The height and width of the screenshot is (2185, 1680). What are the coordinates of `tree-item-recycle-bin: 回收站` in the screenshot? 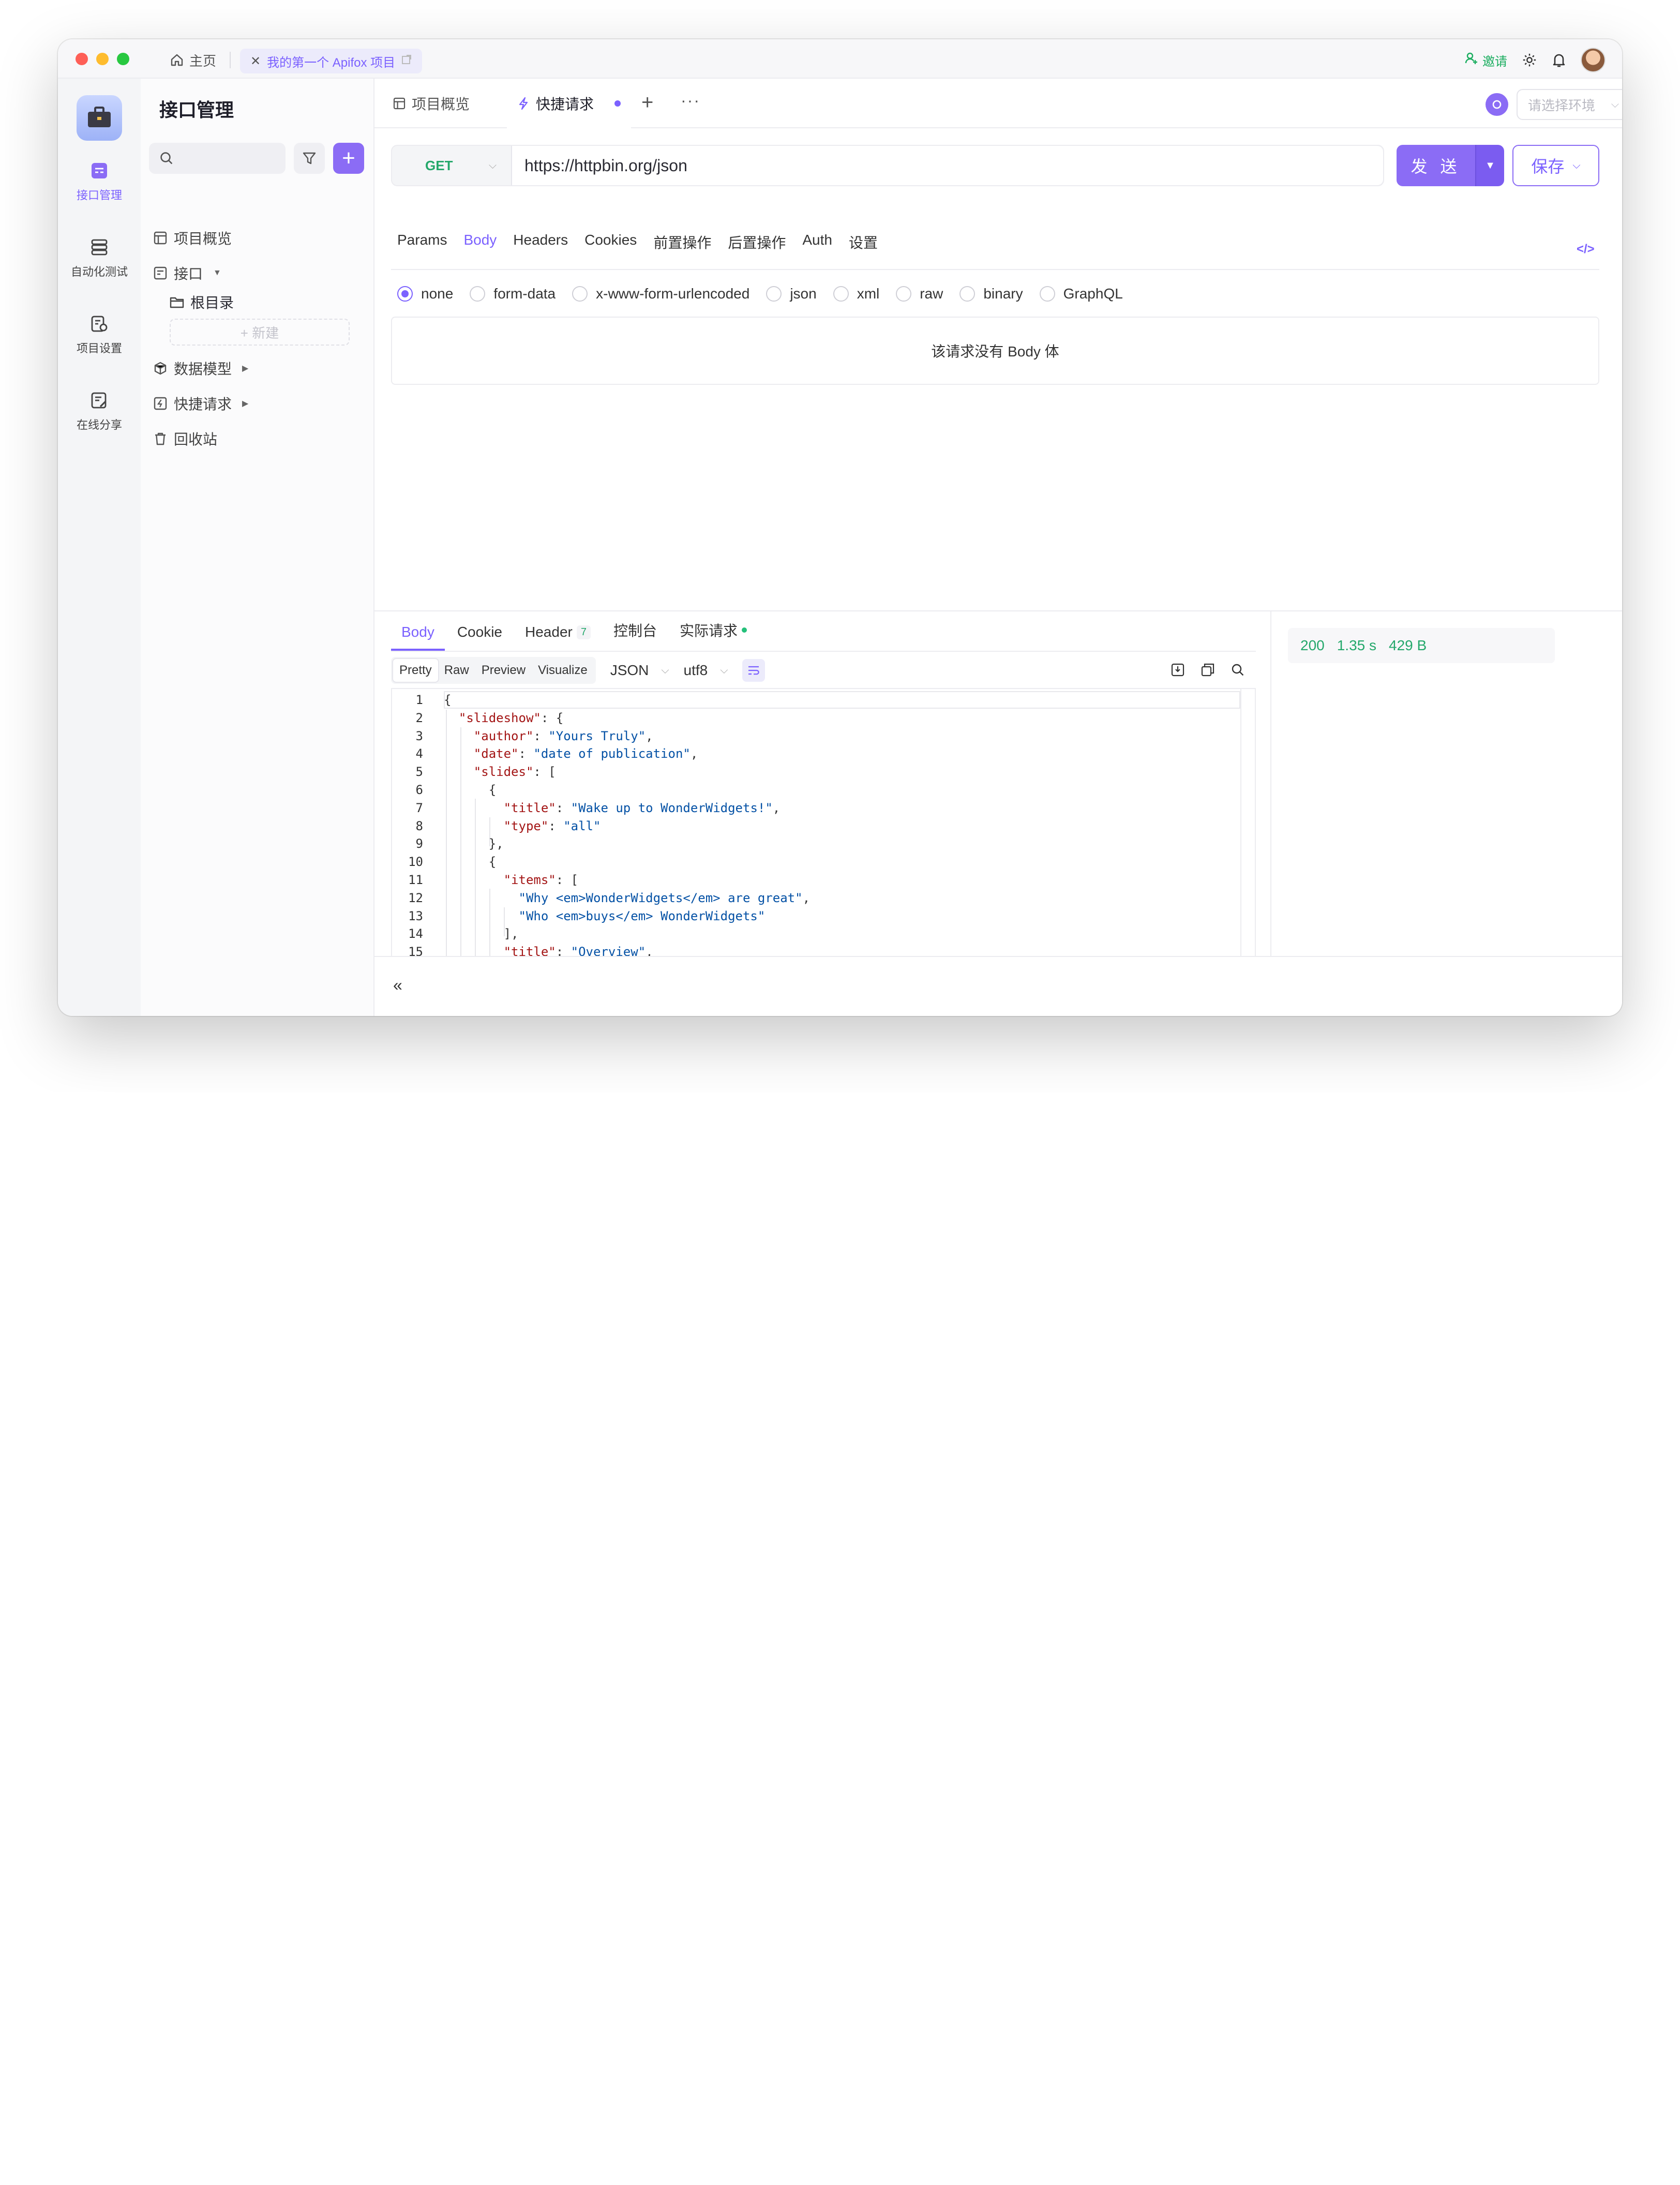 It's located at (185, 439).